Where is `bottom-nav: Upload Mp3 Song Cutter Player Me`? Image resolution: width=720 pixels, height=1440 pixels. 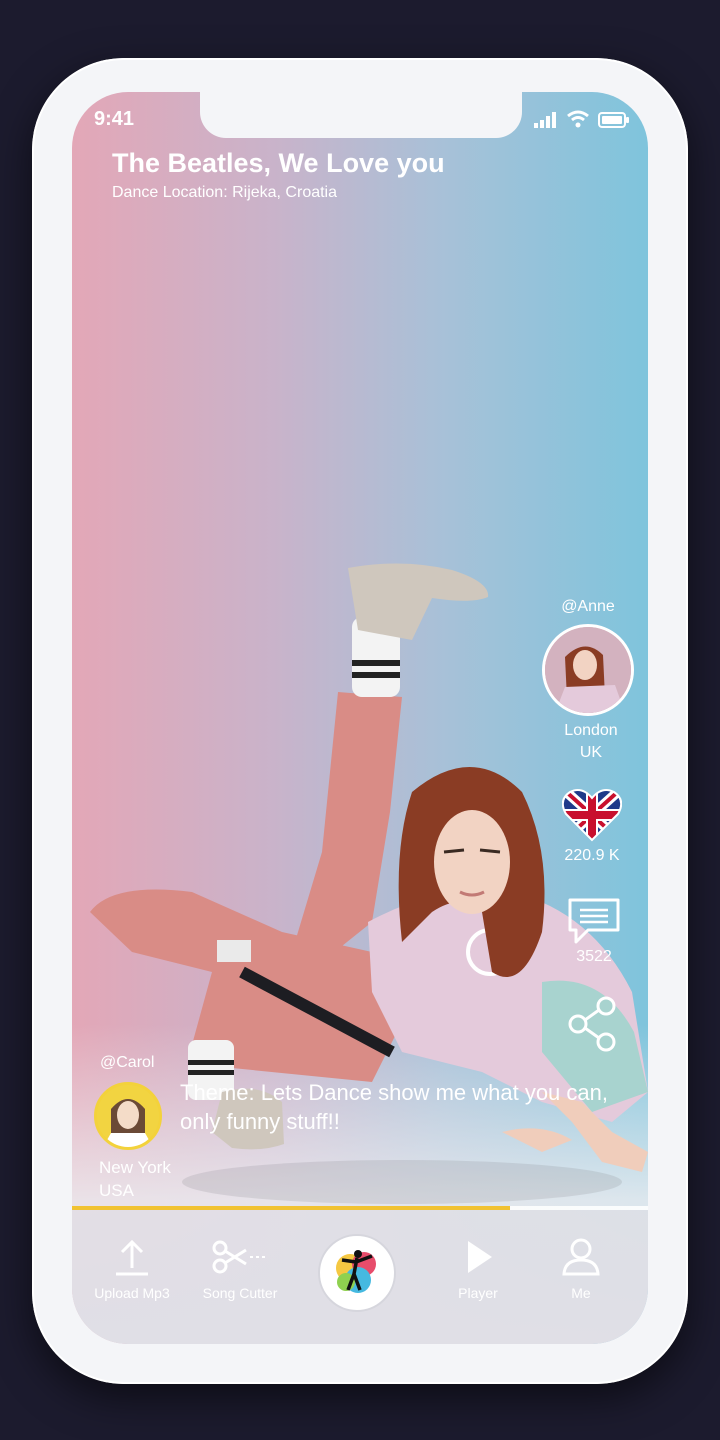
bottom-nav: Upload Mp3 Song Cutter Player Me is located at coordinates (360, 1277).